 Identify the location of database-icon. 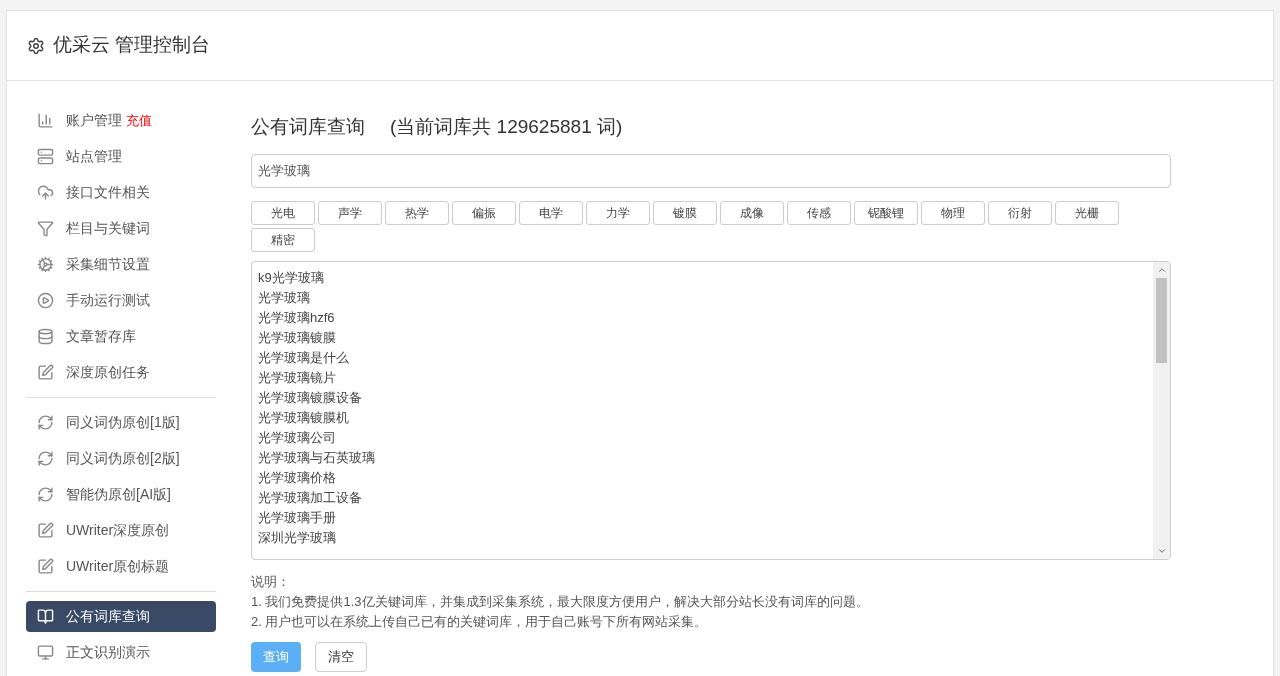
(45, 336).